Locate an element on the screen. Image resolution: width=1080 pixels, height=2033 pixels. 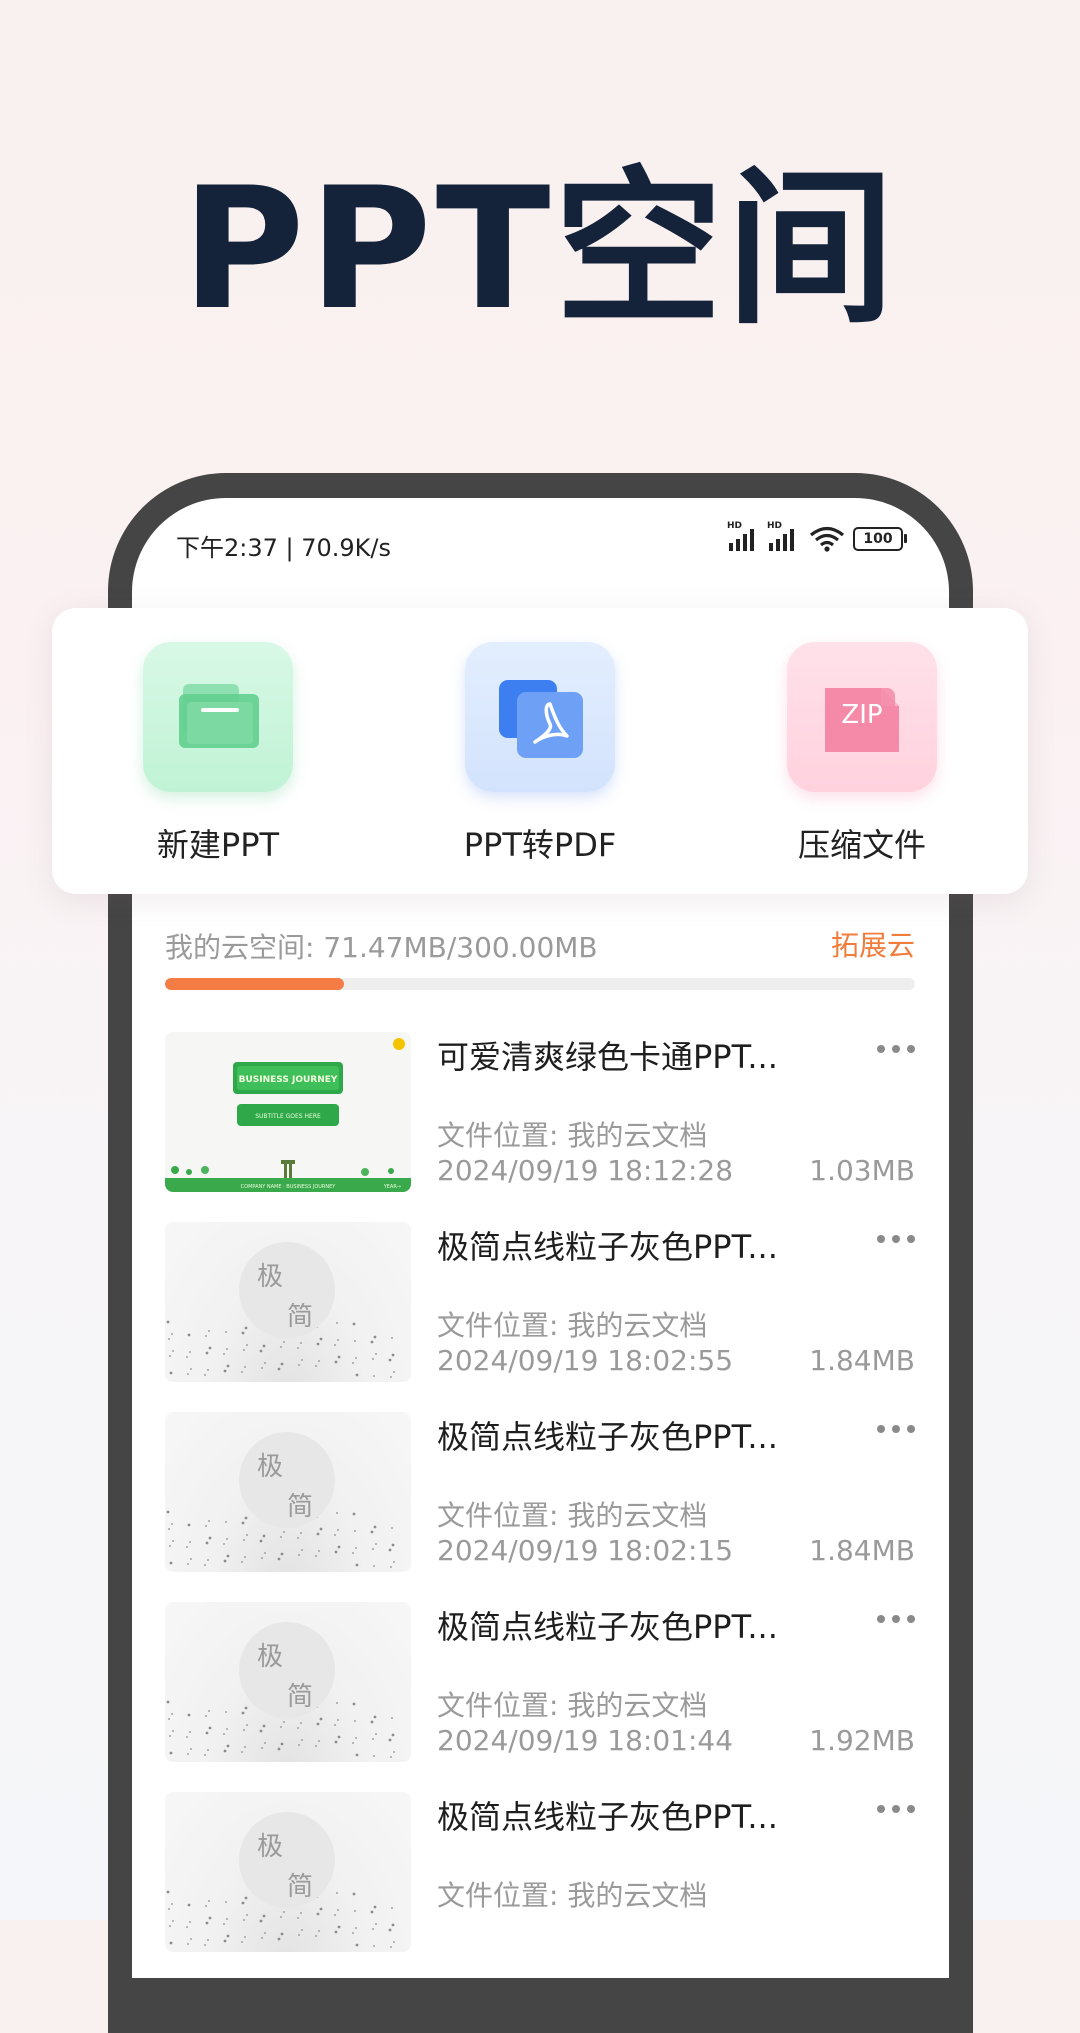
status-time-speed: 下午2:37 | 70.9K/s is located at coordinates (284, 548).